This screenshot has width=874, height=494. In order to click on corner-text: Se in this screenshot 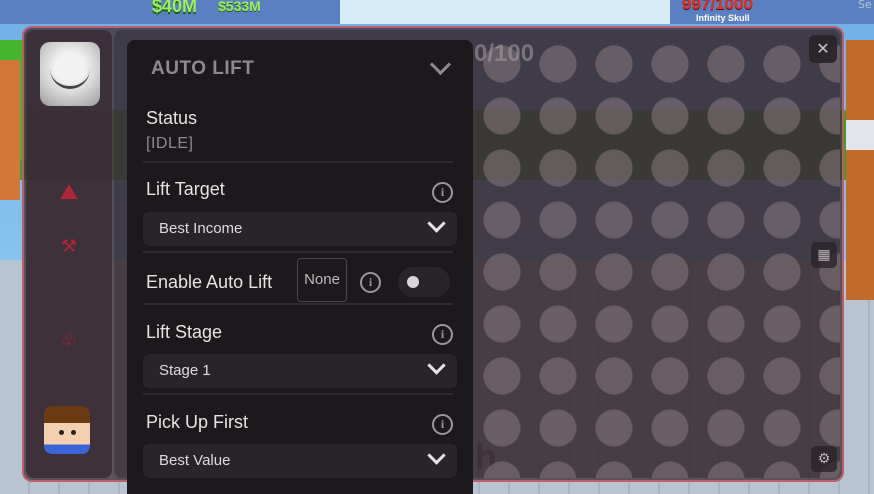, I will do `click(865, 5)`.